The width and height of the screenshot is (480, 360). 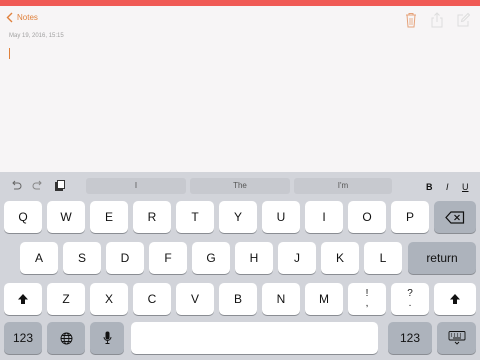 What do you see at coordinates (297, 258) in the screenshot?
I see `key-j: J` at bounding box center [297, 258].